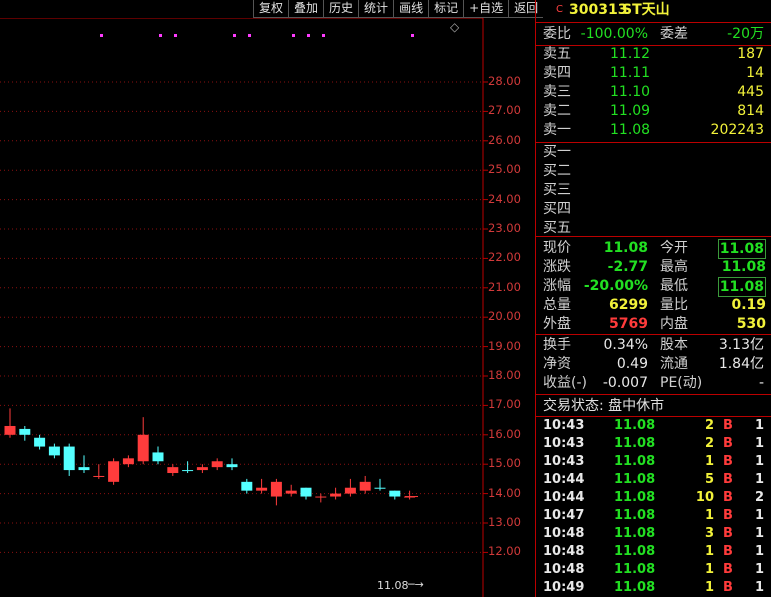 The image size is (771, 597). I want to click on weibi-value: -100.00%, so click(614, 34).